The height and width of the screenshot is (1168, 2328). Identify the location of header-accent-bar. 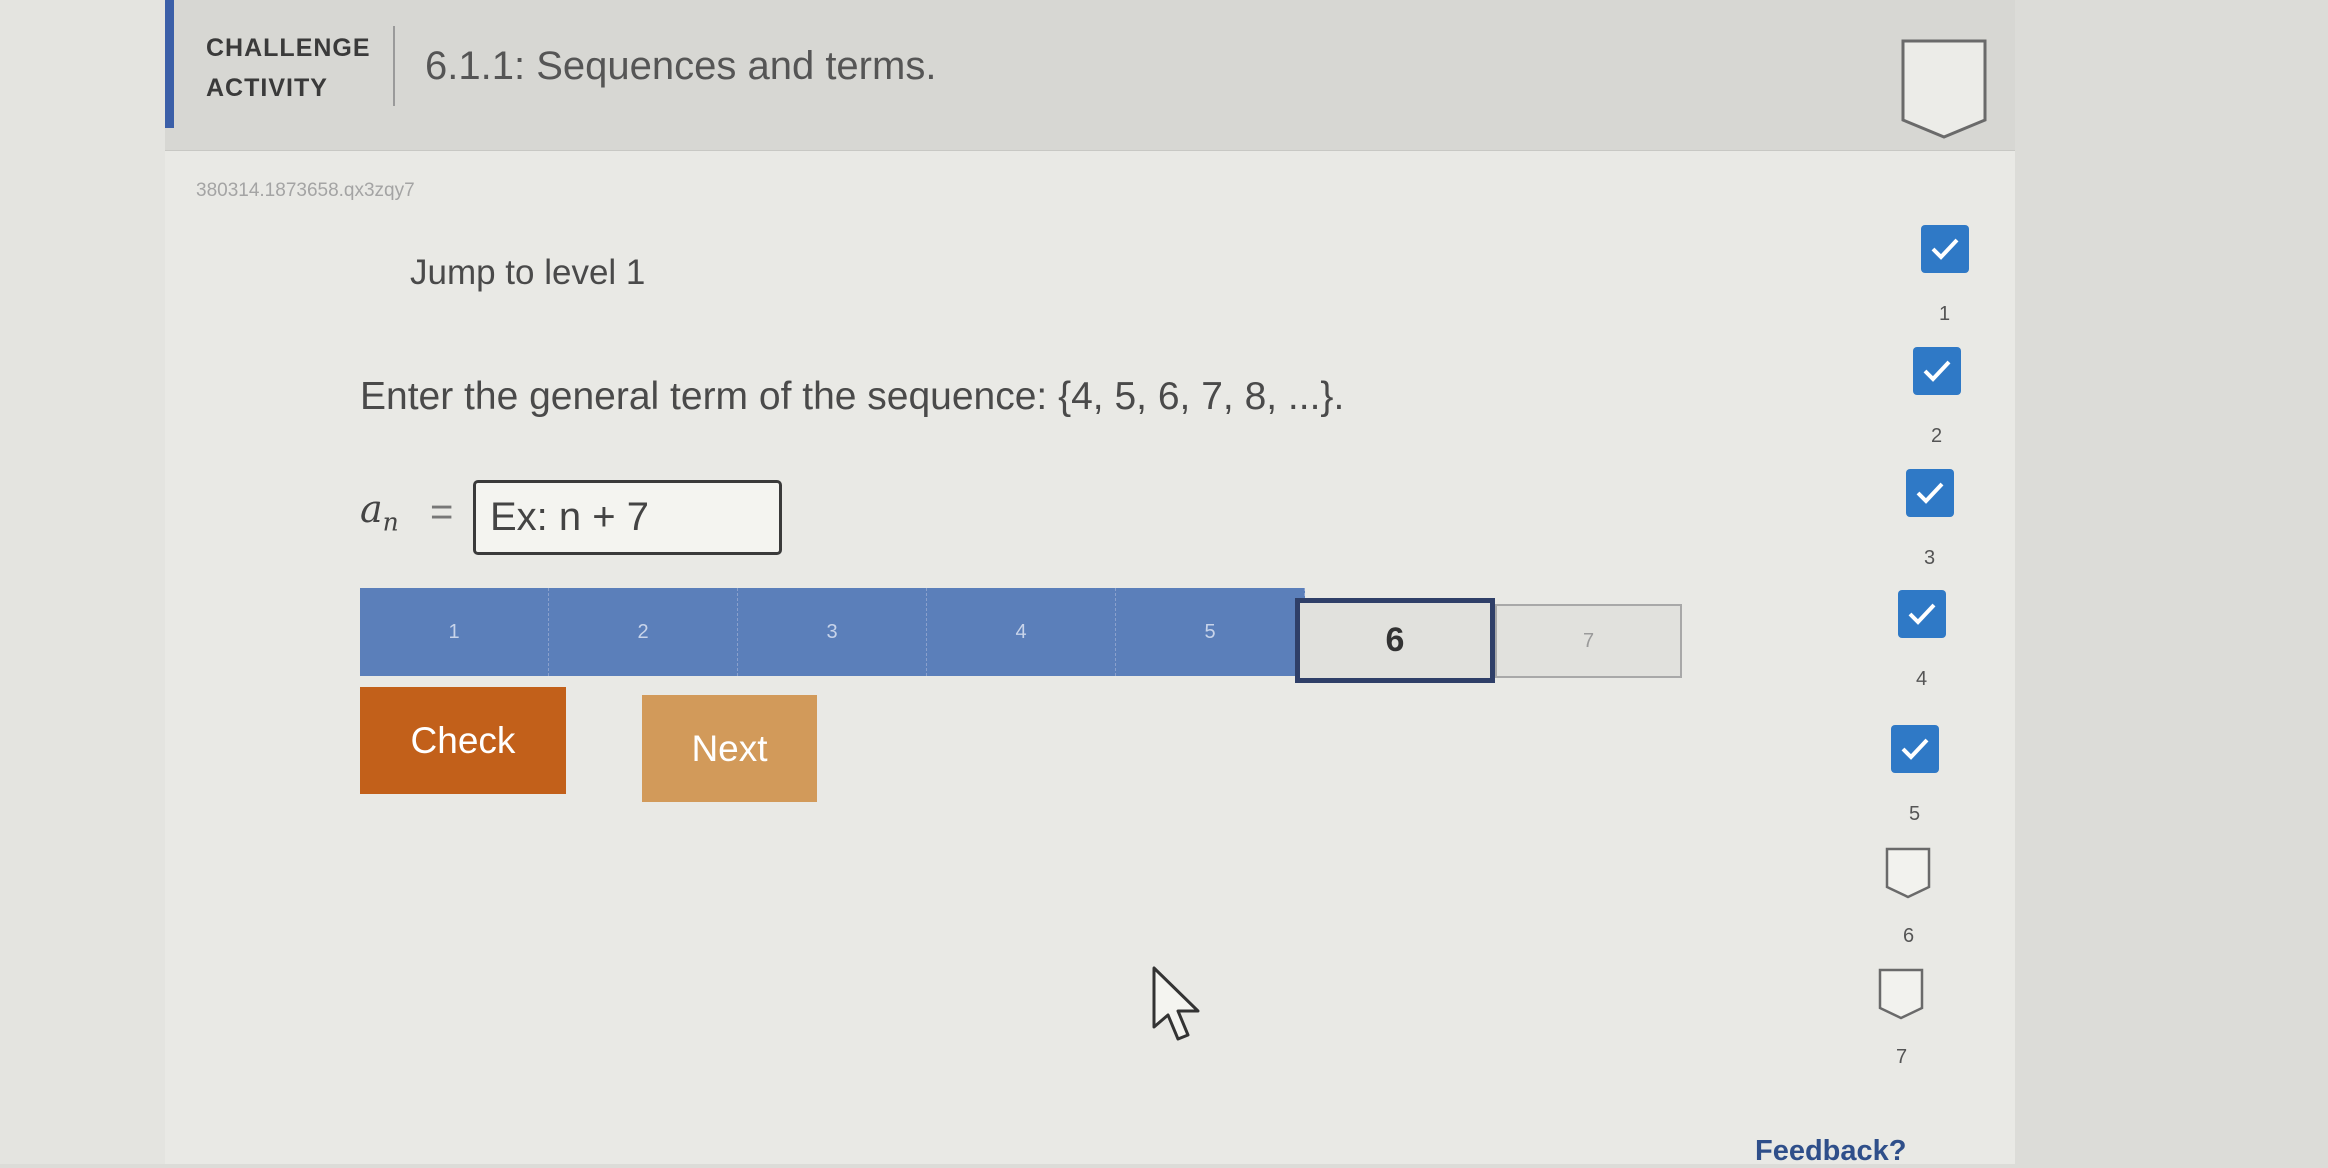
(169, 64).